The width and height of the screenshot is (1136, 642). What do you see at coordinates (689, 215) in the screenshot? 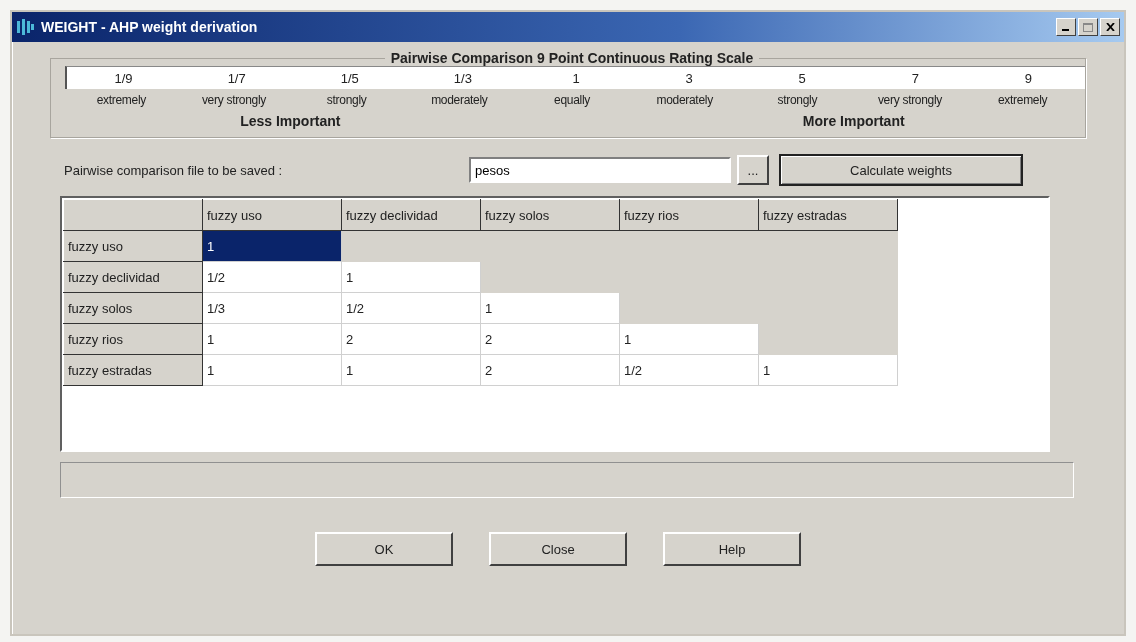
I see `column-header: fuzzy rios` at bounding box center [689, 215].